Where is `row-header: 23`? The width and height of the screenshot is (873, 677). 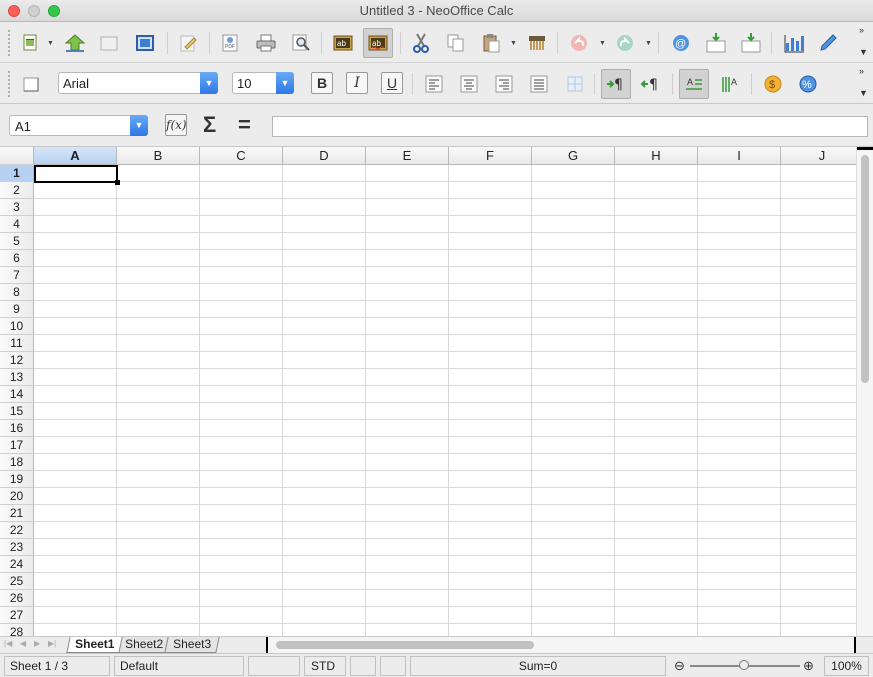
row-header: 23 is located at coordinates (17, 547).